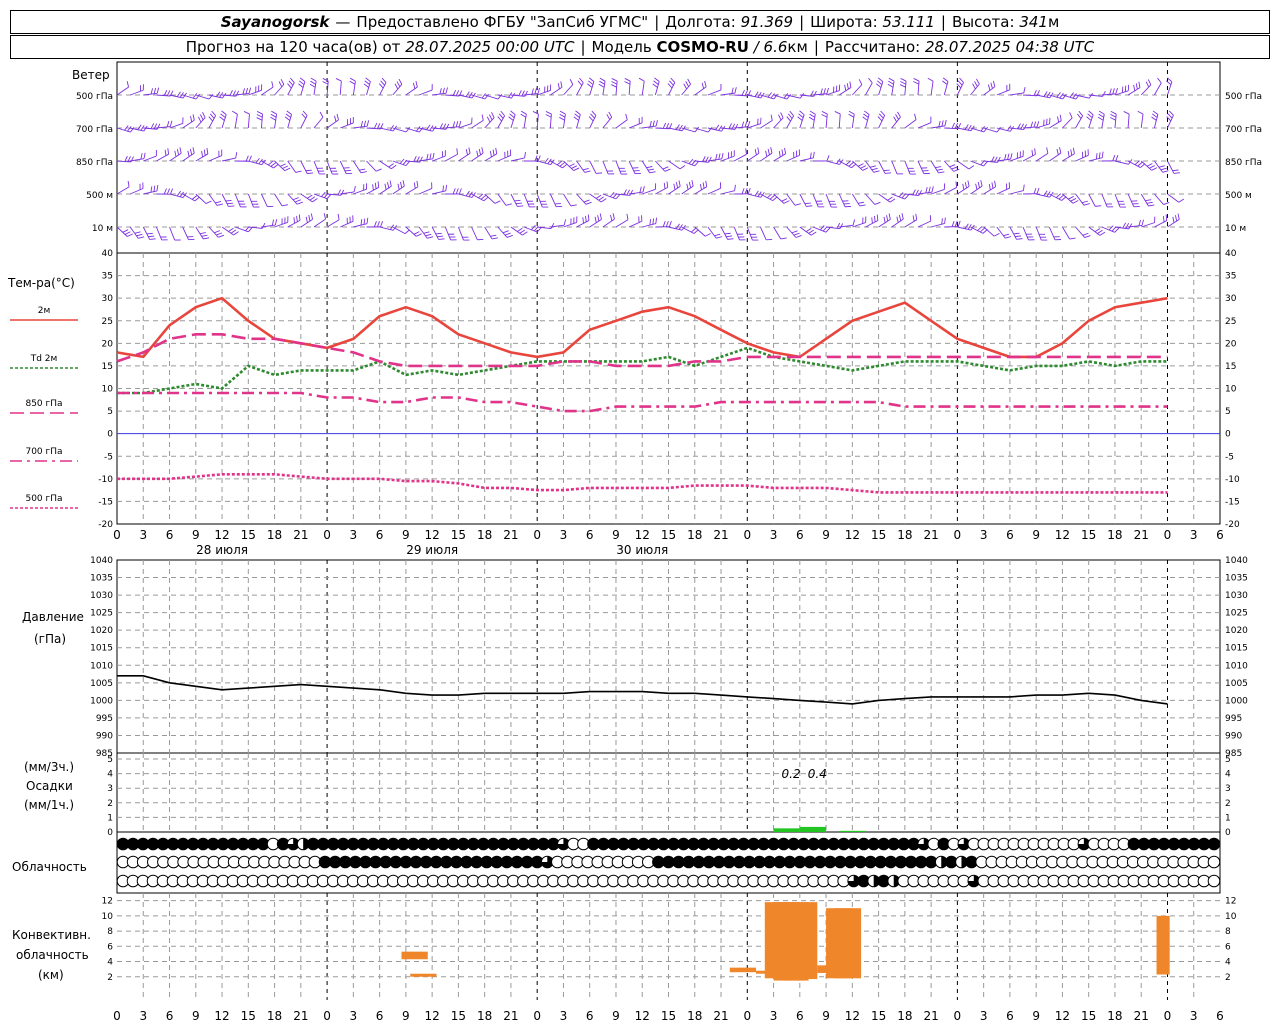 Image resolution: width=1280 pixels, height=1024 pixels. I want to click on conv-y-tick: 2, so click(110, 978).